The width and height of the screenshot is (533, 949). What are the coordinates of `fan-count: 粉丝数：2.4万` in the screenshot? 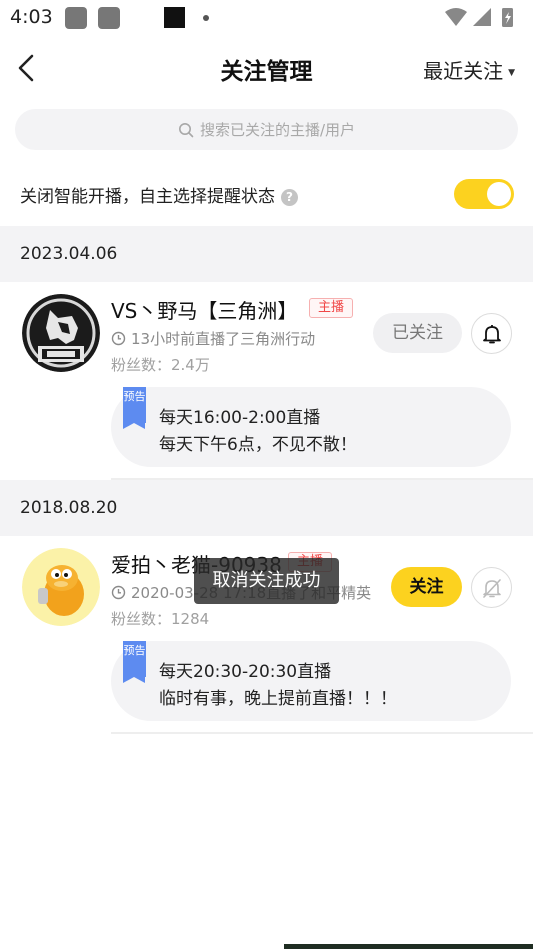 It's located at (160, 365).